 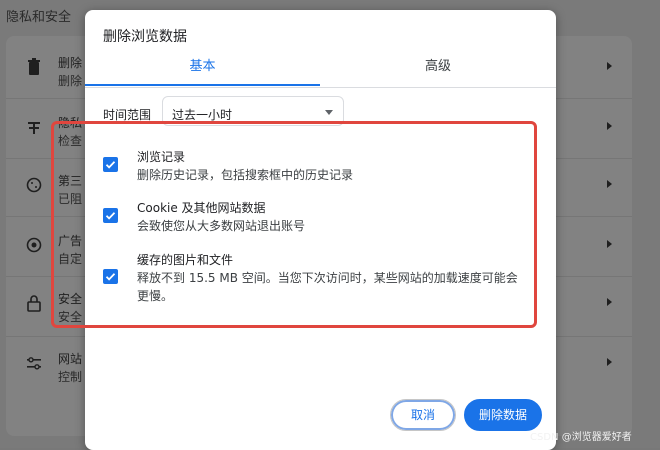 What do you see at coordinates (70, 199) in the screenshot?
I see `settings-row-subtitle: 已阻` at bounding box center [70, 199].